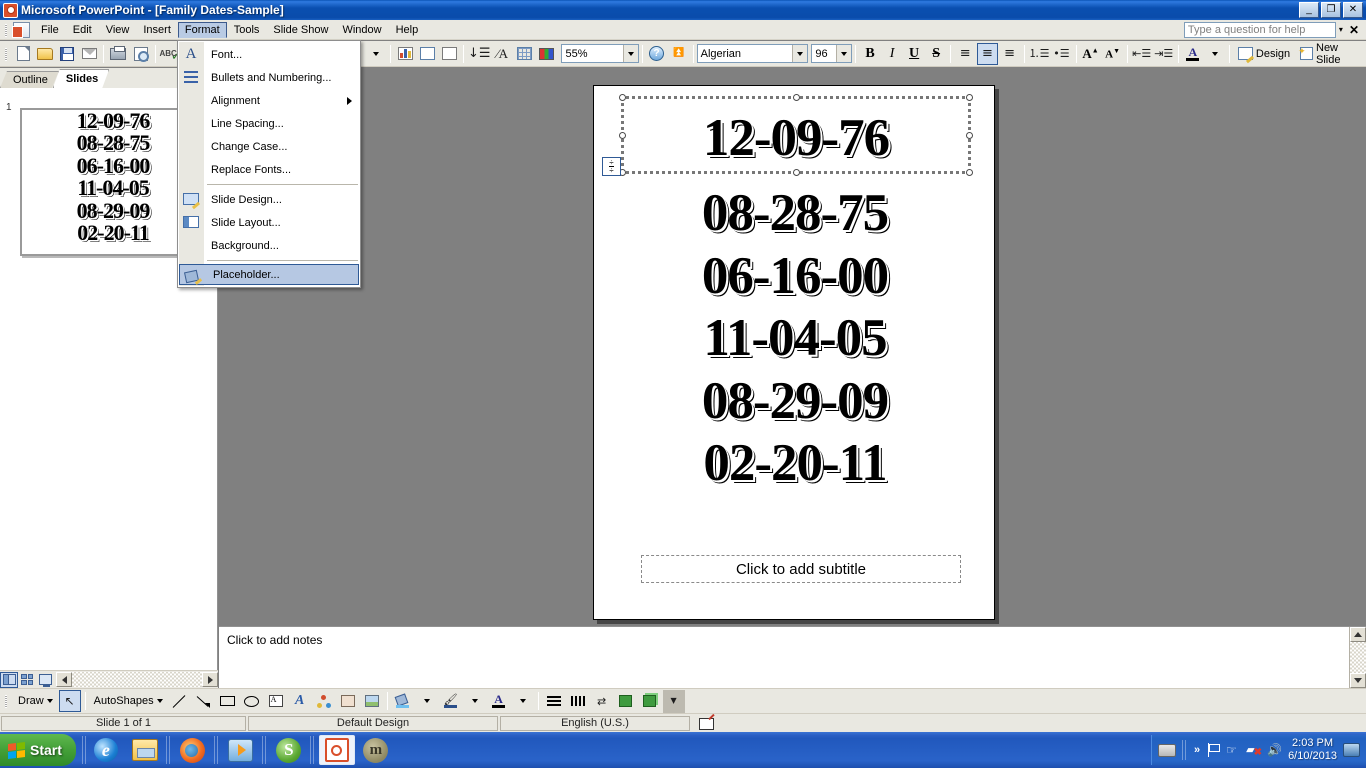 The height and width of the screenshot is (768, 1366). I want to click on notes-scroll-up-button, so click(1358, 634).